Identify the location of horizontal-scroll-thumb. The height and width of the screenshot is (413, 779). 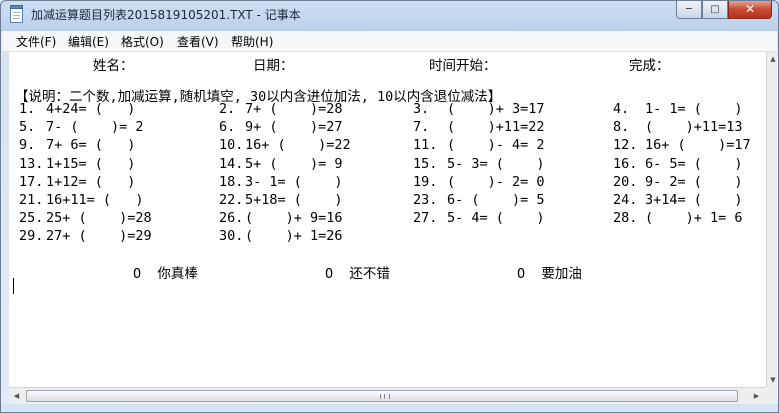
(382, 396).